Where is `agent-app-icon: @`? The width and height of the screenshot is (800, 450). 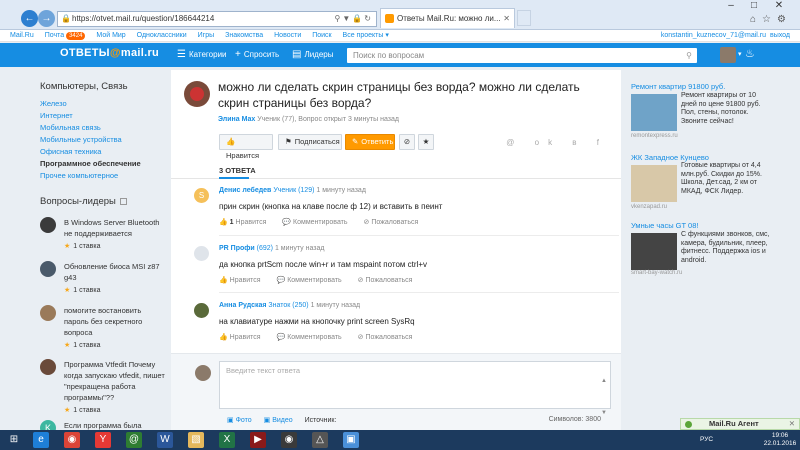 agent-app-icon: @ is located at coordinates (134, 440).